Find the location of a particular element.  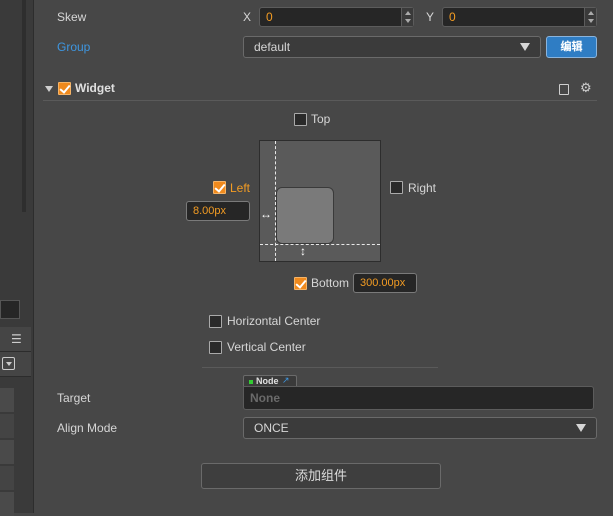

horizontal-center-label: Horizontal Center is located at coordinates (274, 321).